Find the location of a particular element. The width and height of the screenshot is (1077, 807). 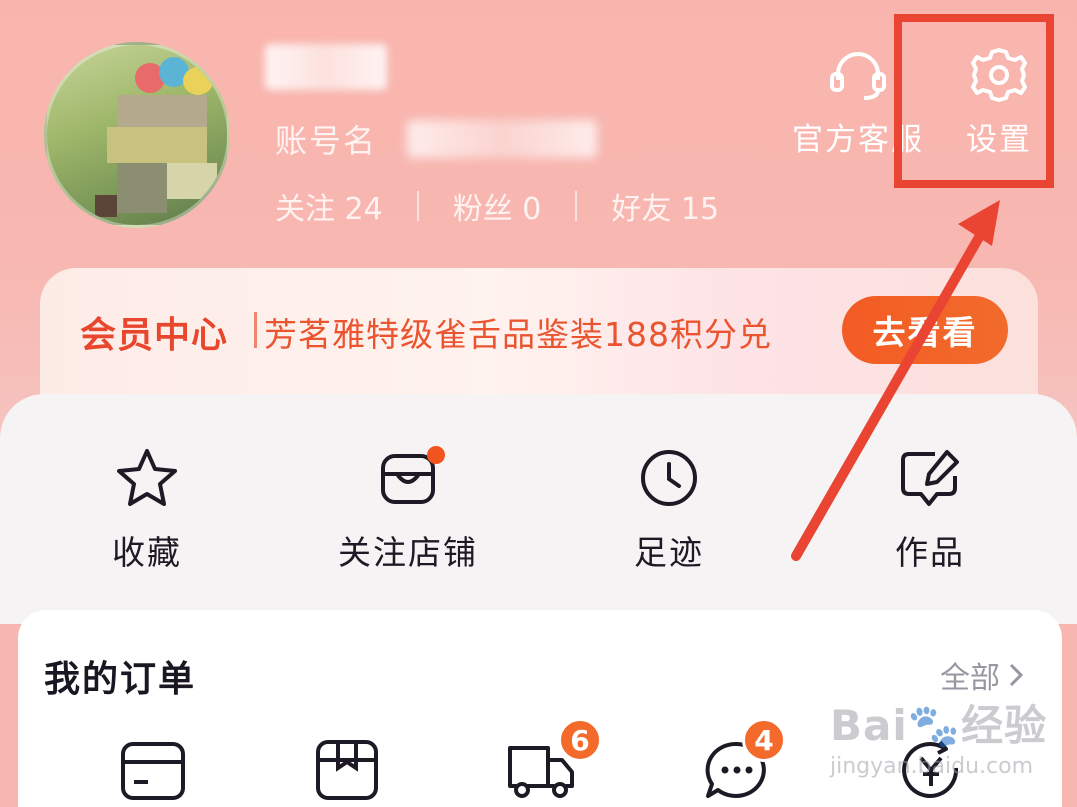

annotation-arrow is located at coordinates (895, 380).